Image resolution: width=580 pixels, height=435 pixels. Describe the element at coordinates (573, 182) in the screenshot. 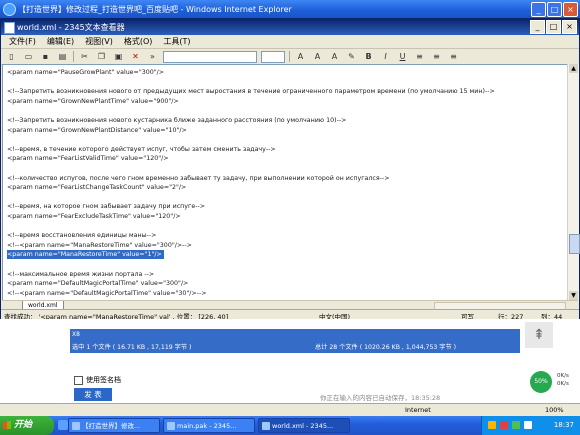

I see `vertical-scrollbar: ▲ ▼` at that location.